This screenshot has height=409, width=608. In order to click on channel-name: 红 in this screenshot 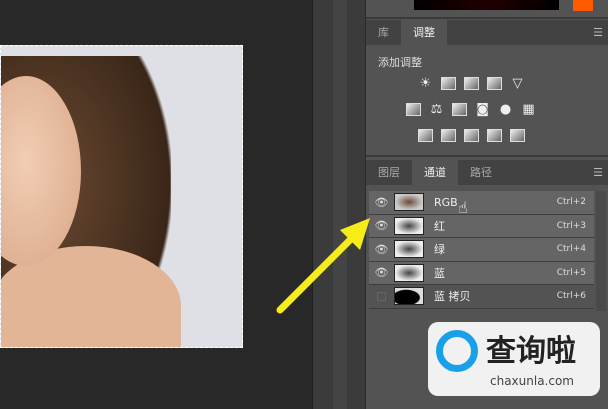, I will do `click(439, 226)`.